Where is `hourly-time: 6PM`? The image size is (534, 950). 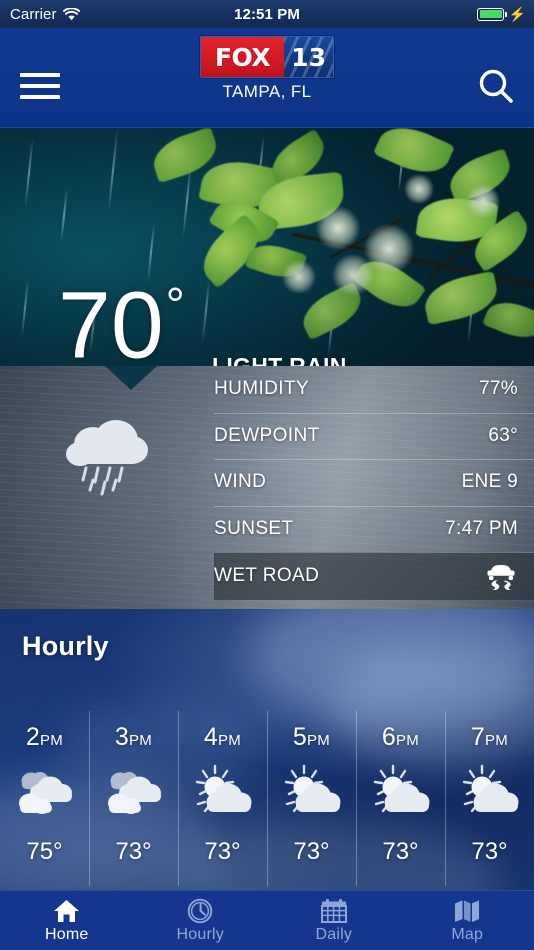
hourly-time: 6PM is located at coordinates (400, 737).